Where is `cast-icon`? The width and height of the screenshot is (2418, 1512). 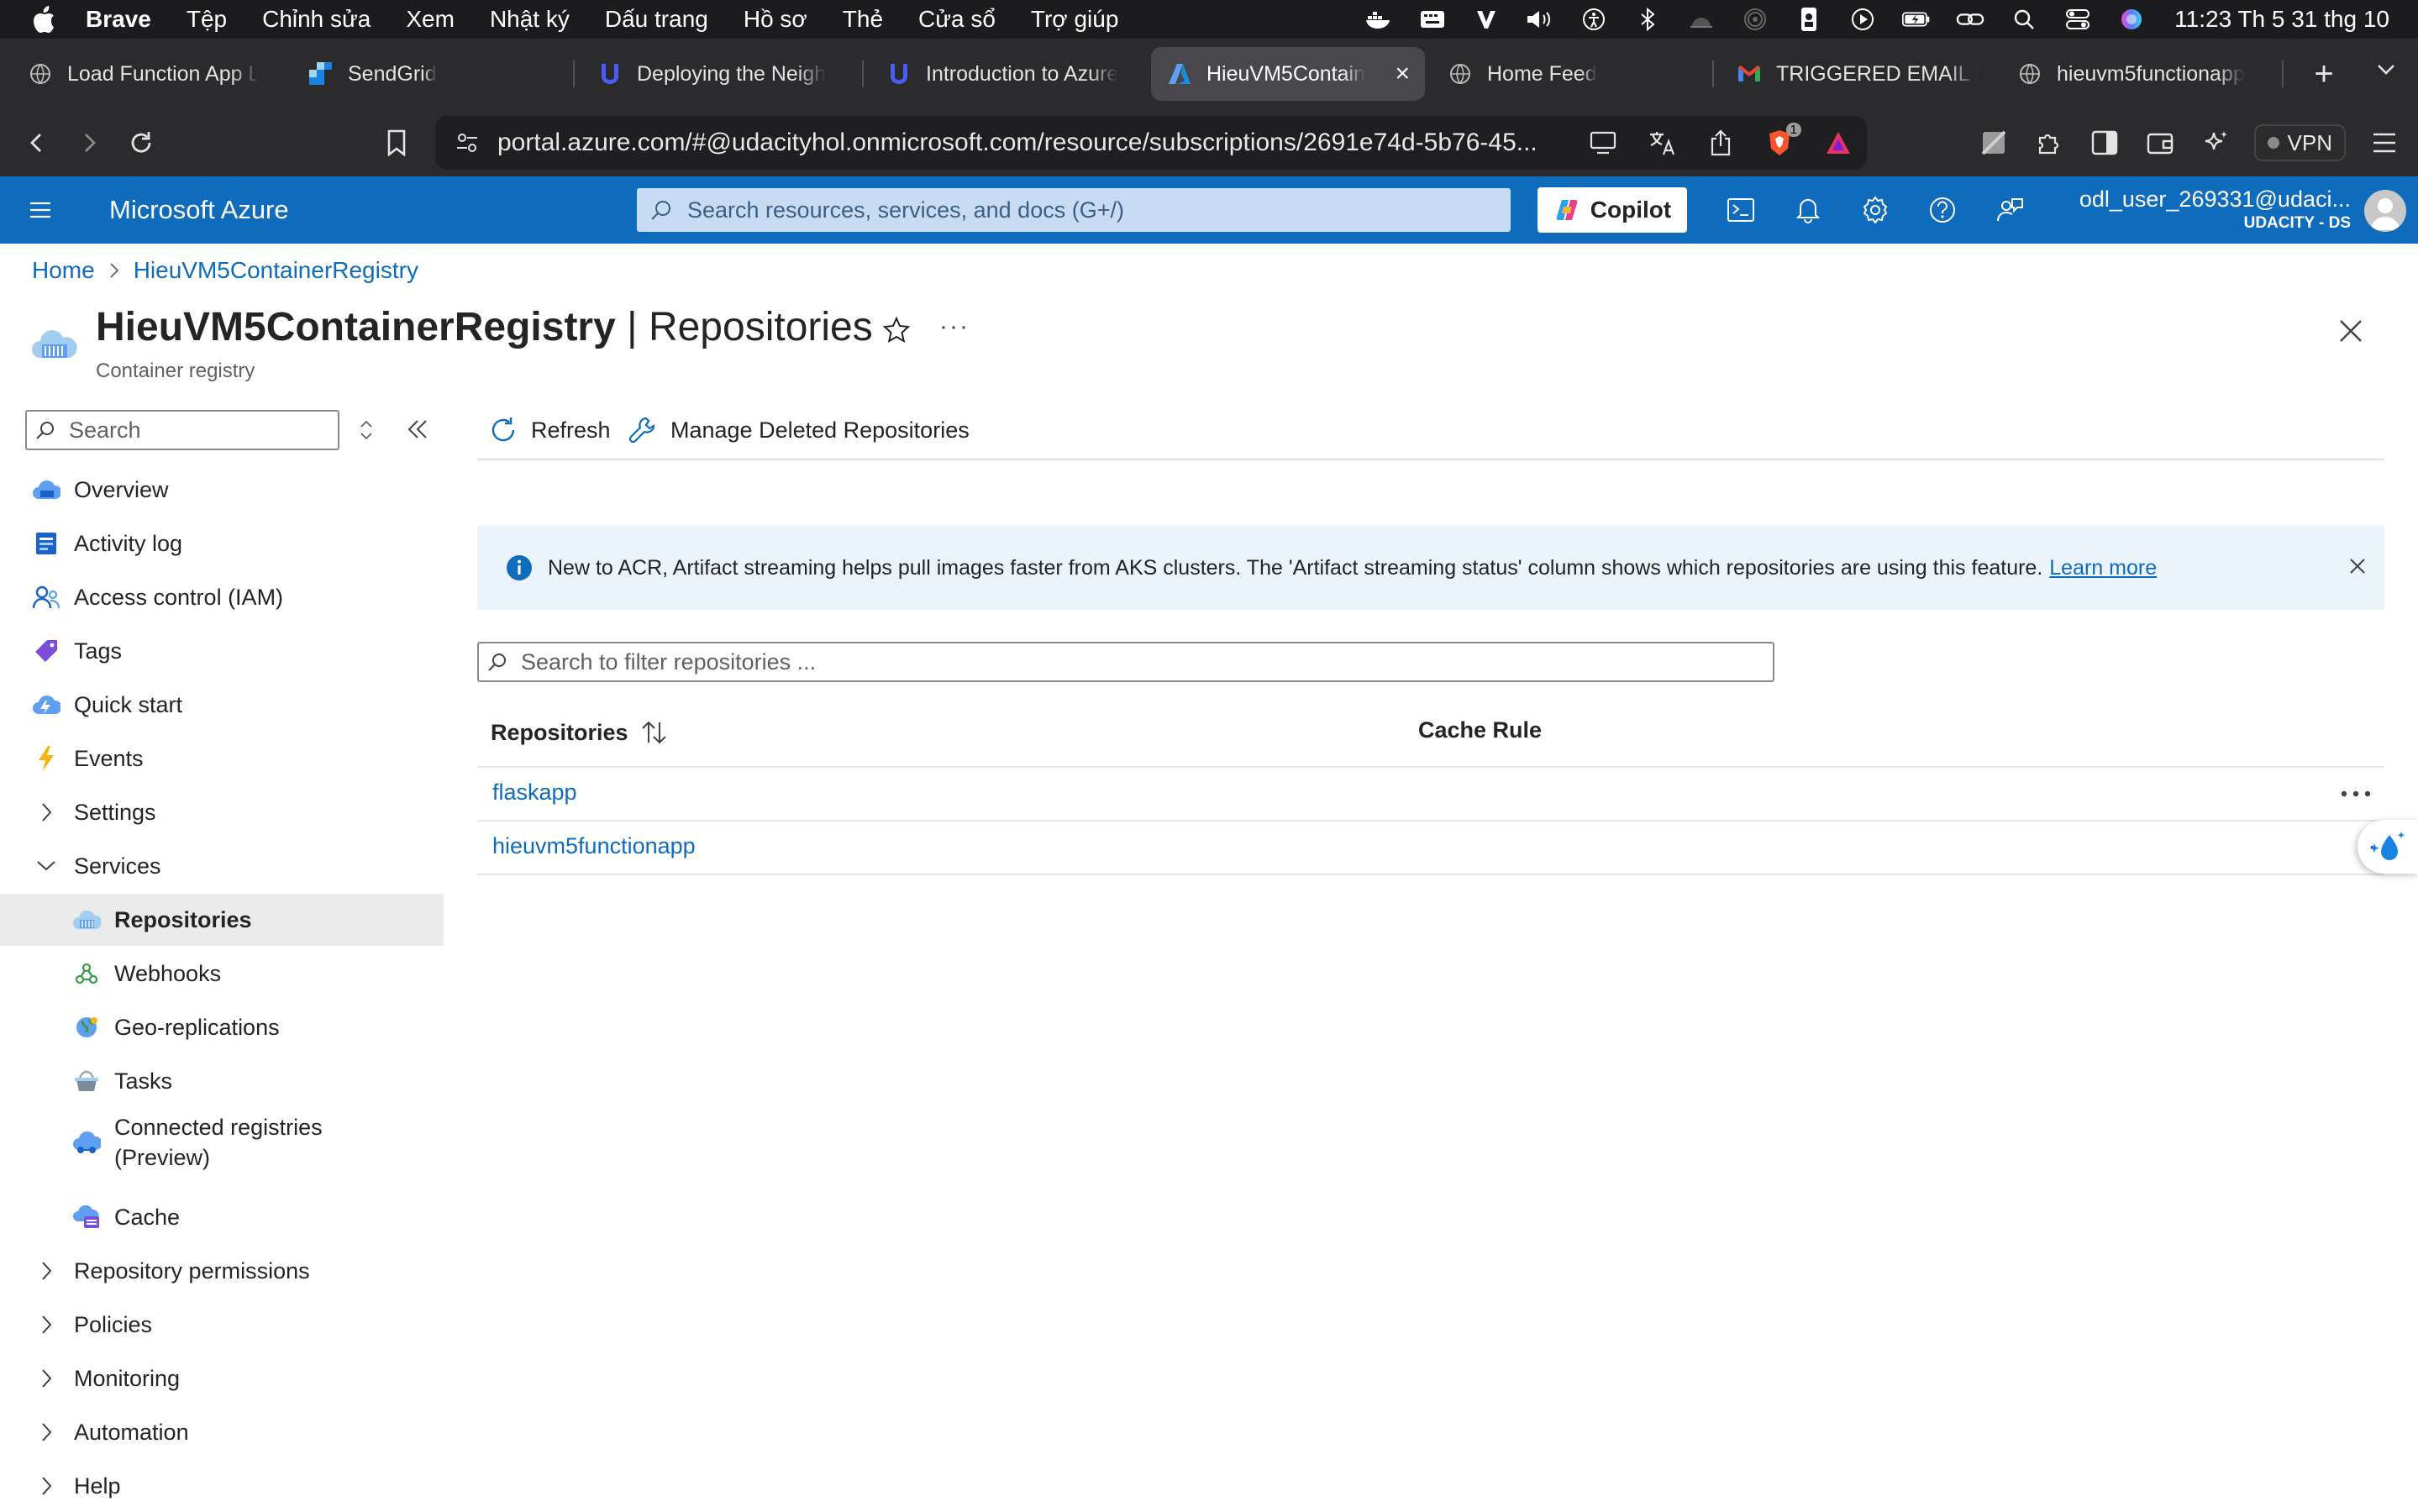 cast-icon is located at coordinates (1603, 143).